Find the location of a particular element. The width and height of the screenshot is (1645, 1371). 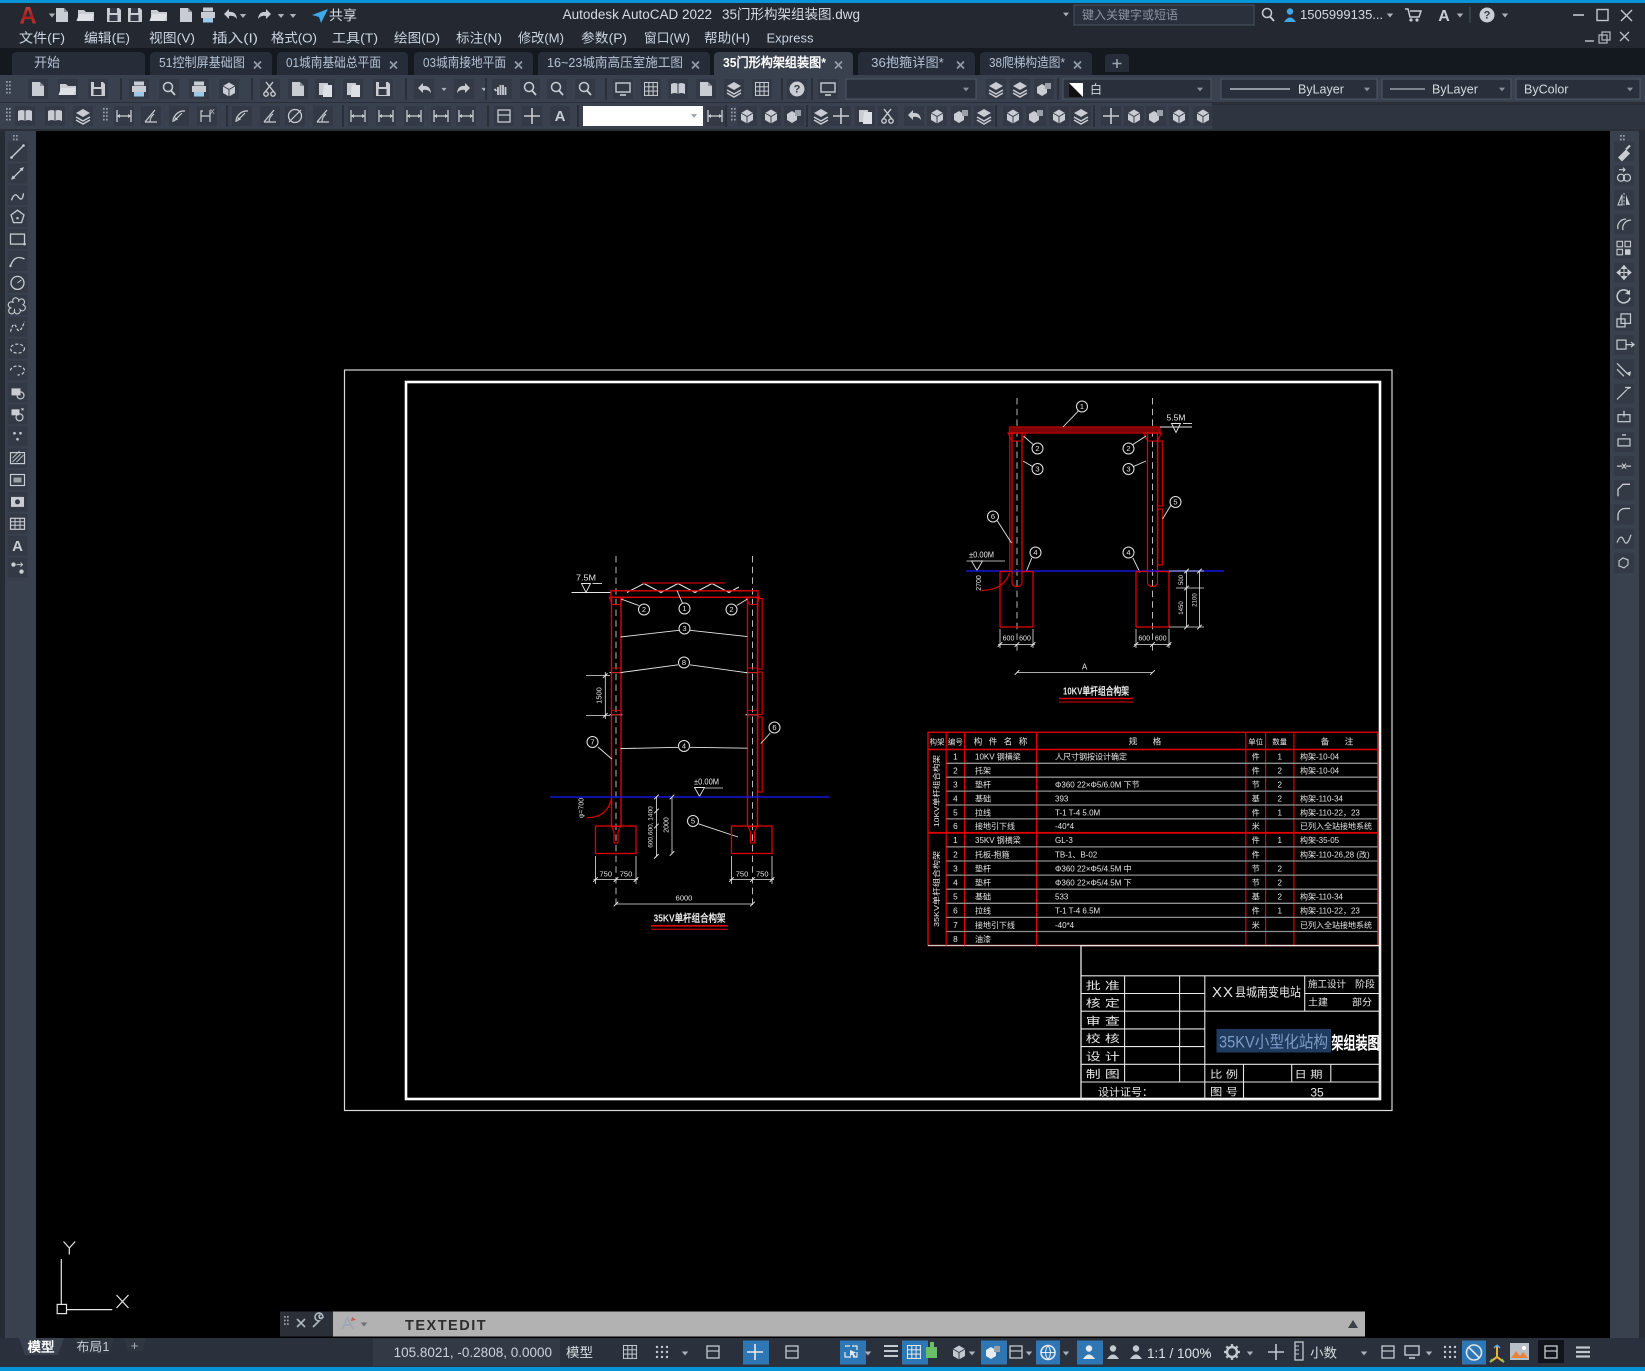

svg-text: ±0.00M is located at coordinates (981, 555).